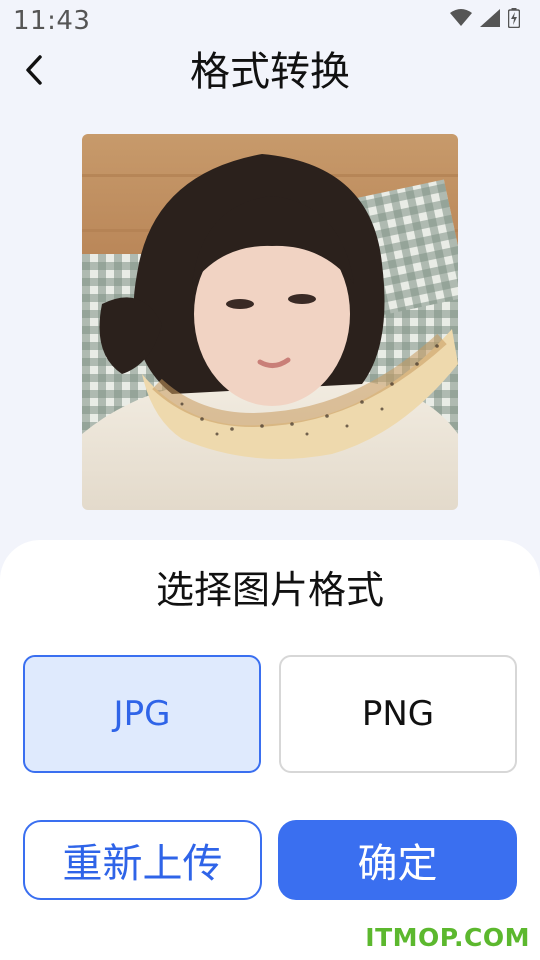 The width and height of the screenshot is (540, 960). I want to click on watermark: ITMOP.COM, so click(447, 937).